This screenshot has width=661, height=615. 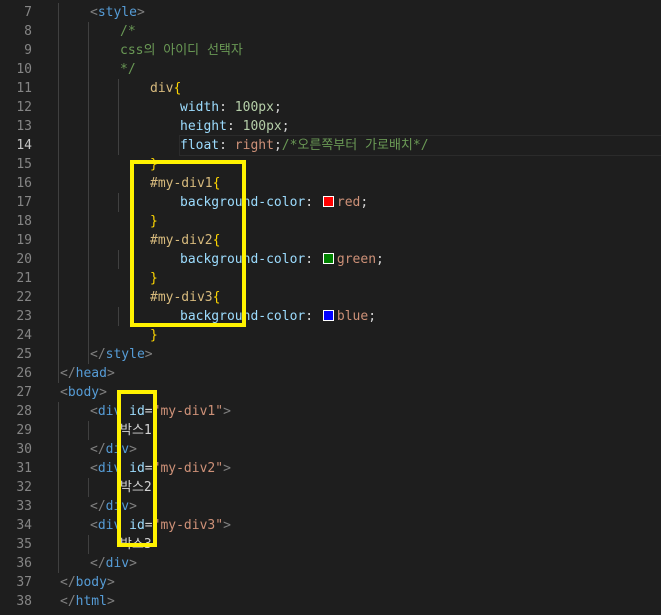 I want to click on code-line: 34 <div id="my-div3">, so click(x=330, y=525).